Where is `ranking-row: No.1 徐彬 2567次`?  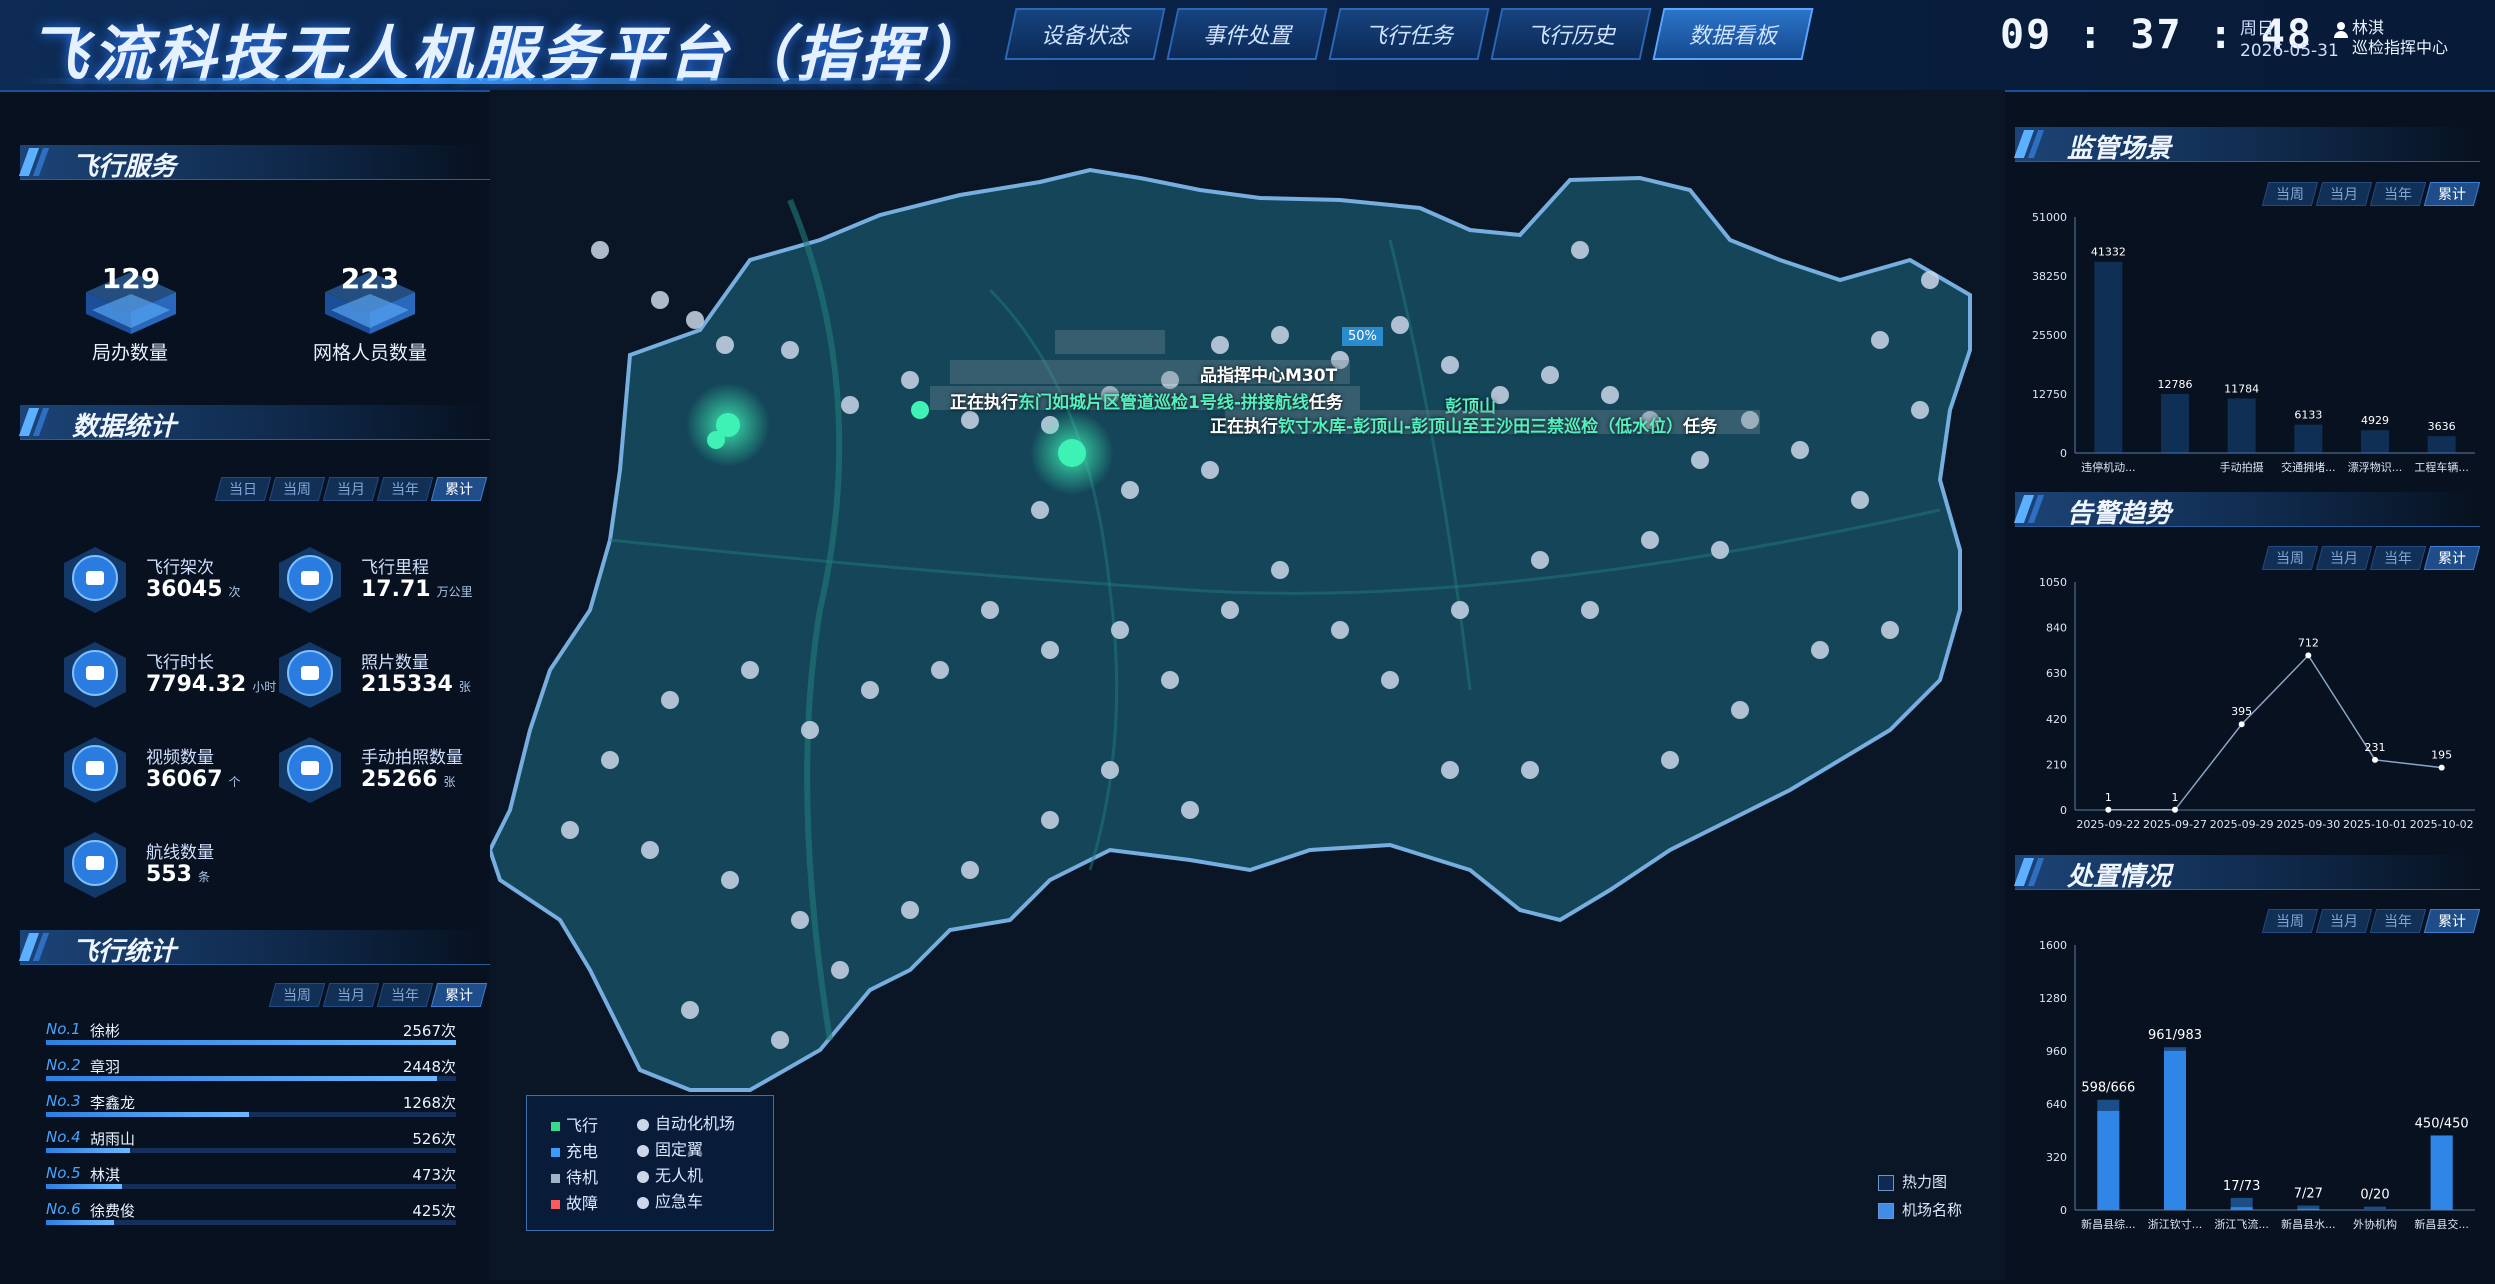
ranking-row: No.1 徐彬 2567次 is located at coordinates (251, 1032).